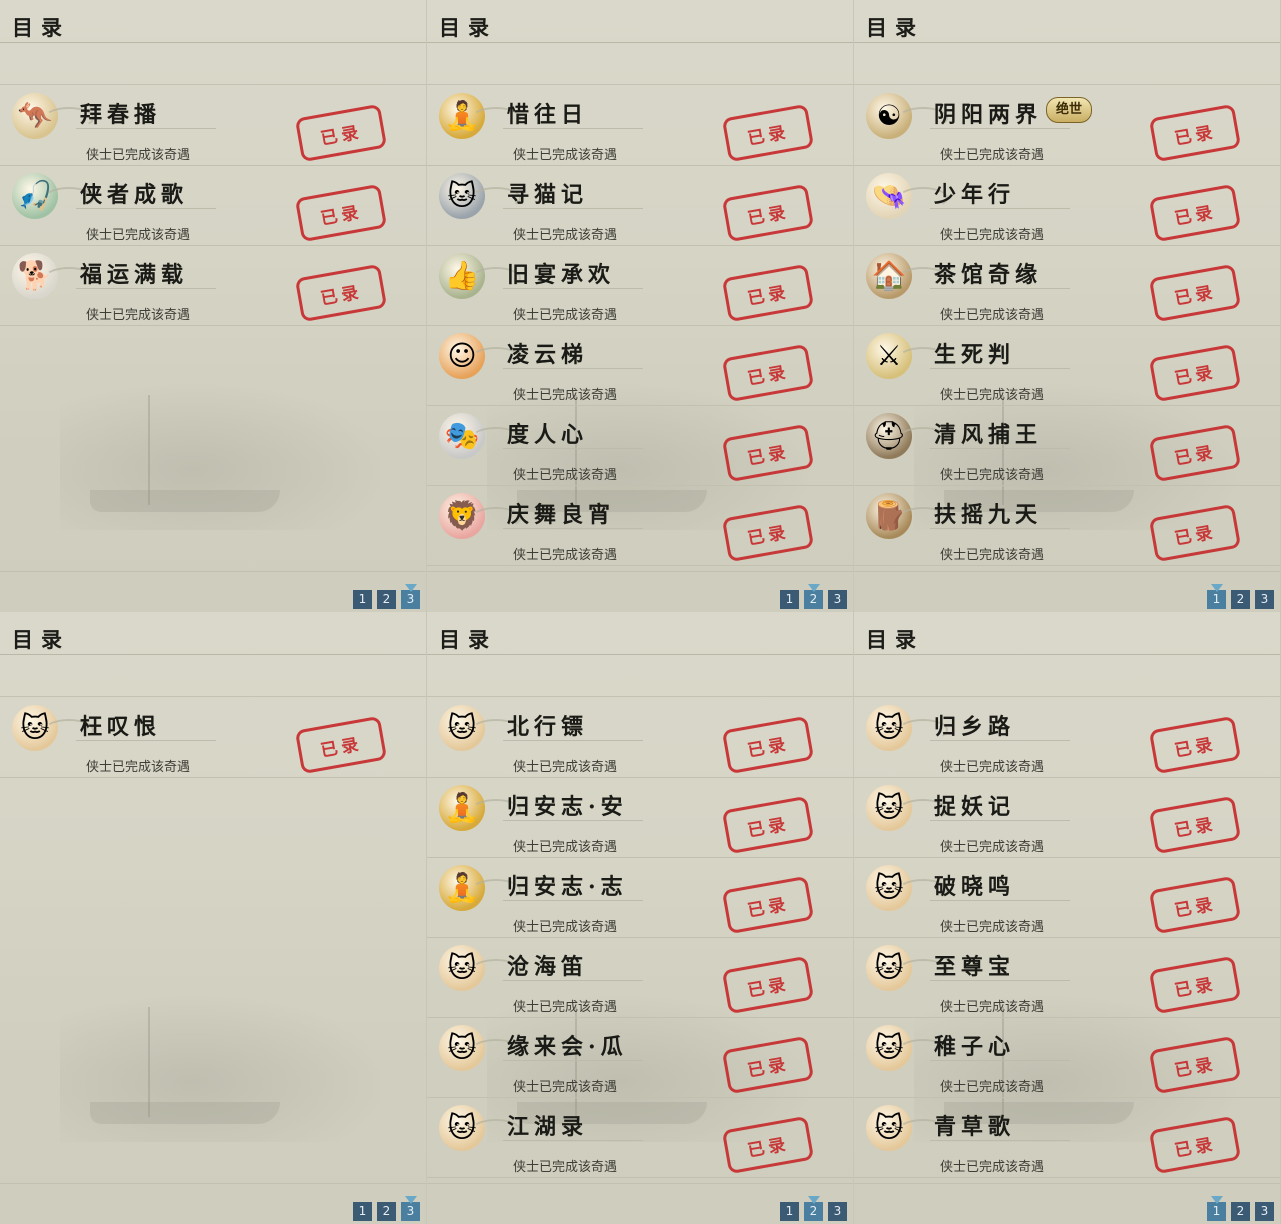 The width and height of the screenshot is (1281, 1224). What do you see at coordinates (1069, 110) in the screenshot?
I see `rarity-badge: 绝世` at bounding box center [1069, 110].